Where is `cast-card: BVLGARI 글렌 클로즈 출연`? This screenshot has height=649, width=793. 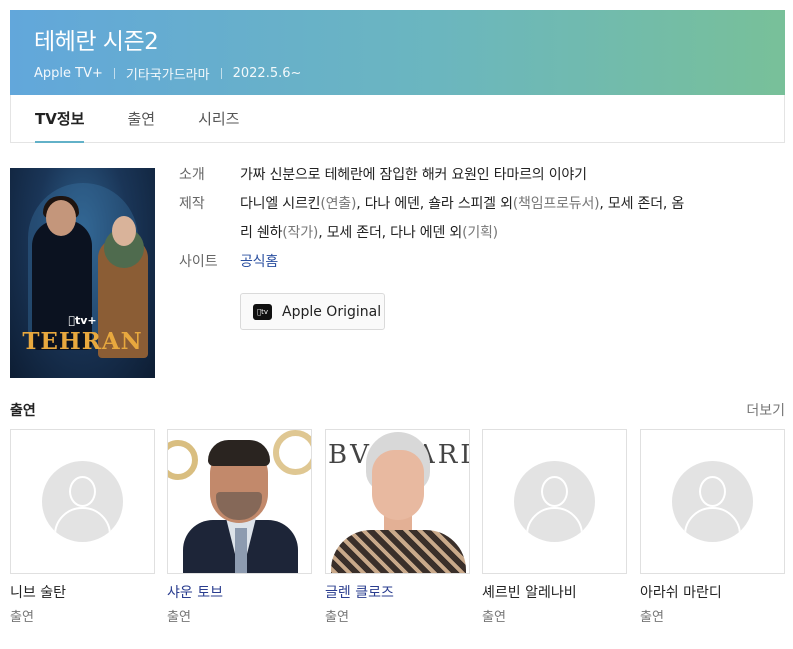 cast-card: BVLGARI 글렌 클로즈 출연 is located at coordinates (397, 527).